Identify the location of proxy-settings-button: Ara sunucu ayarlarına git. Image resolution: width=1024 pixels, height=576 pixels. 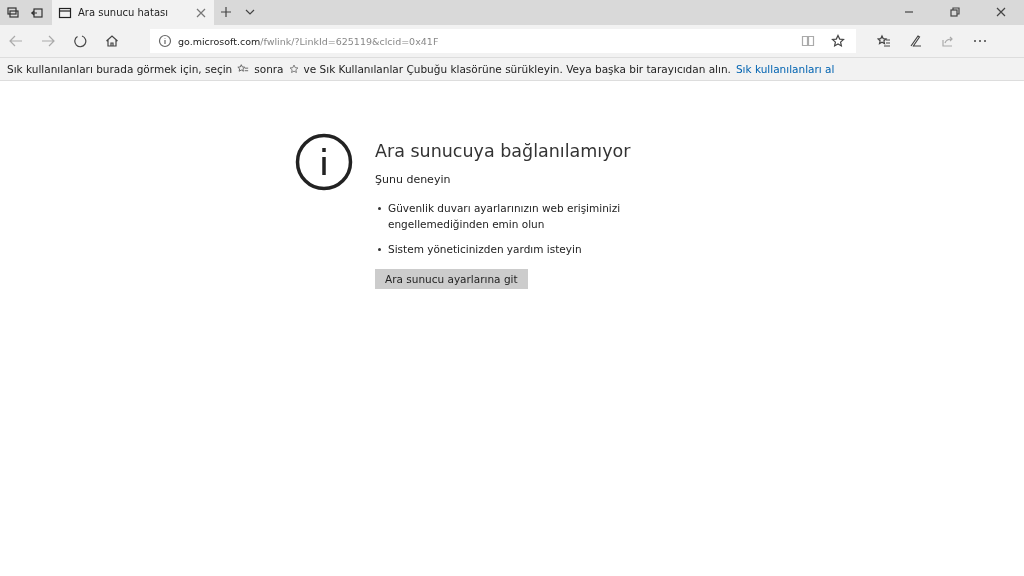
(451, 279).